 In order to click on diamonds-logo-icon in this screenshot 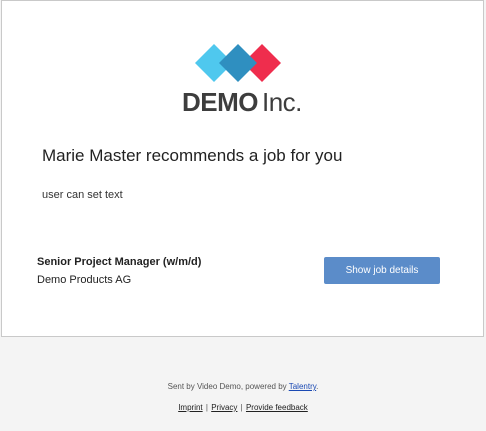, I will do `click(238, 63)`.